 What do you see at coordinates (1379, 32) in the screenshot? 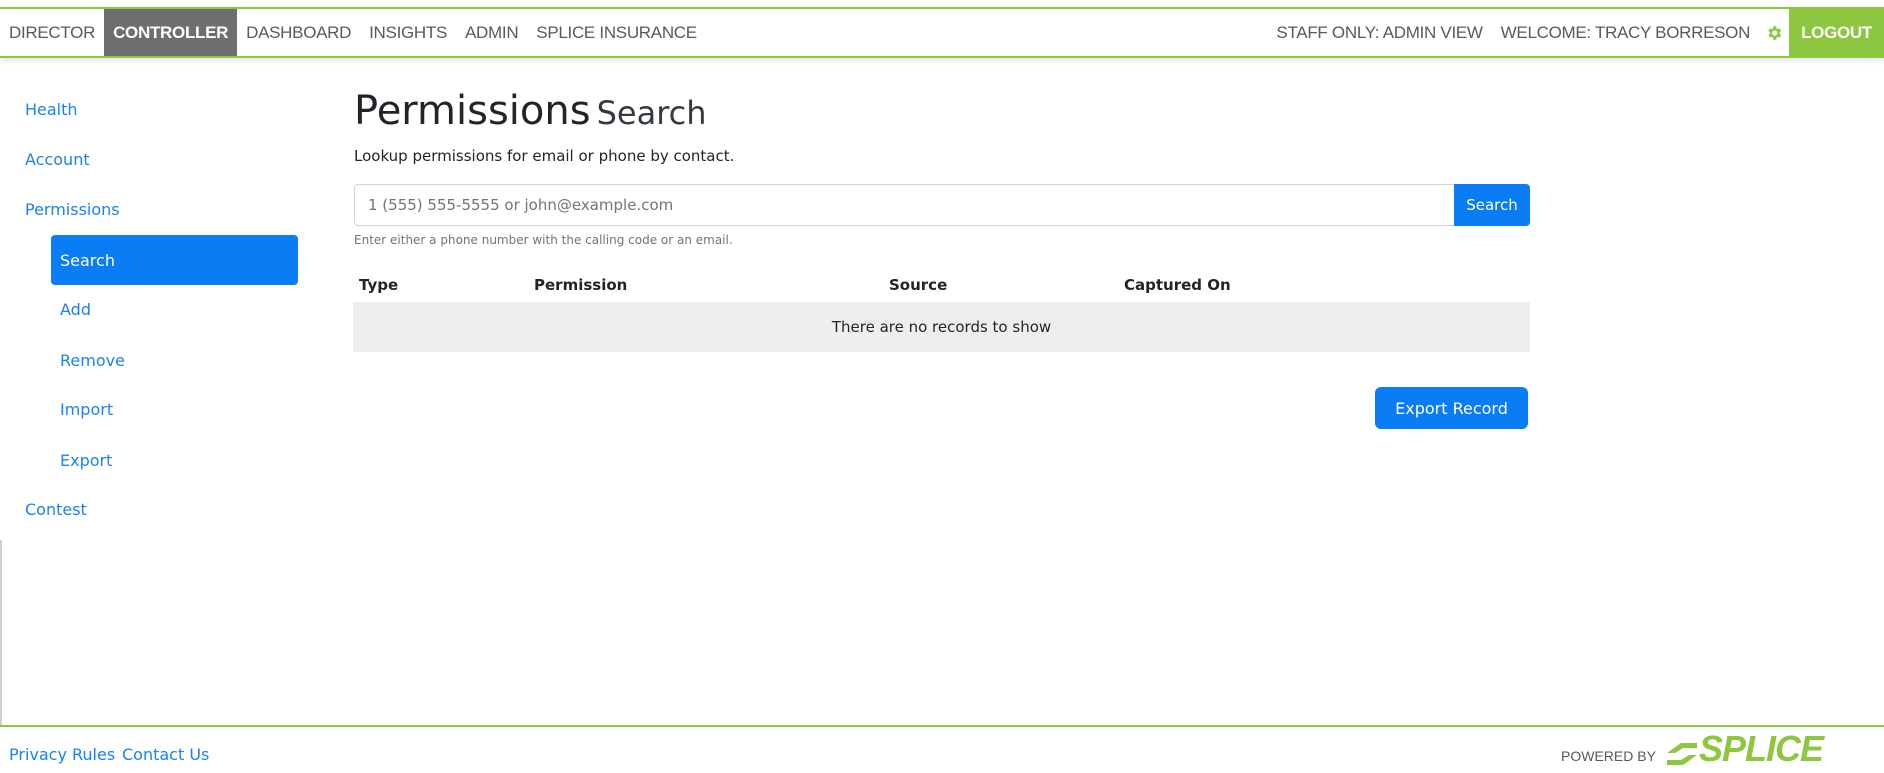
I see `staff-admin-view-link: STAFF ONLY: ADMIN VIEW` at bounding box center [1379, 32].